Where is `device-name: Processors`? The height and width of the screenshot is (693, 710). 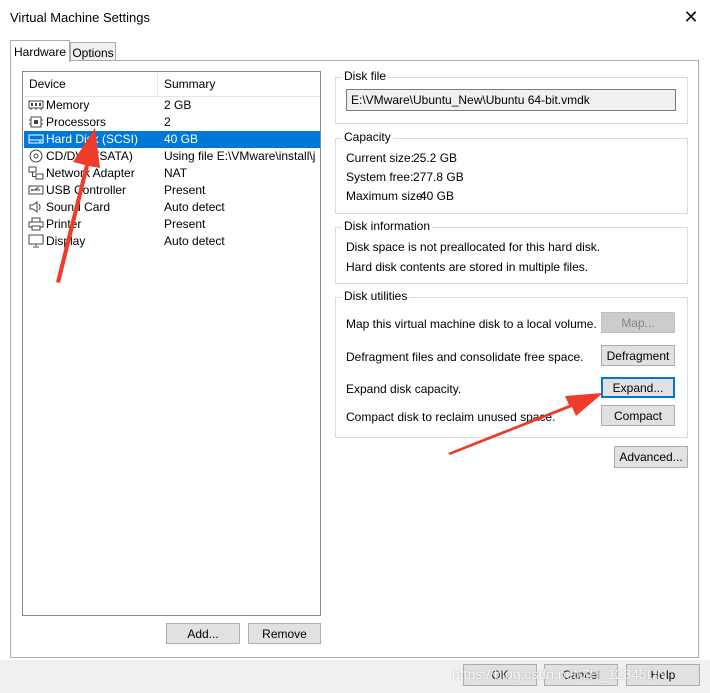 device-name: Processors is located at coordinates (76, 122).